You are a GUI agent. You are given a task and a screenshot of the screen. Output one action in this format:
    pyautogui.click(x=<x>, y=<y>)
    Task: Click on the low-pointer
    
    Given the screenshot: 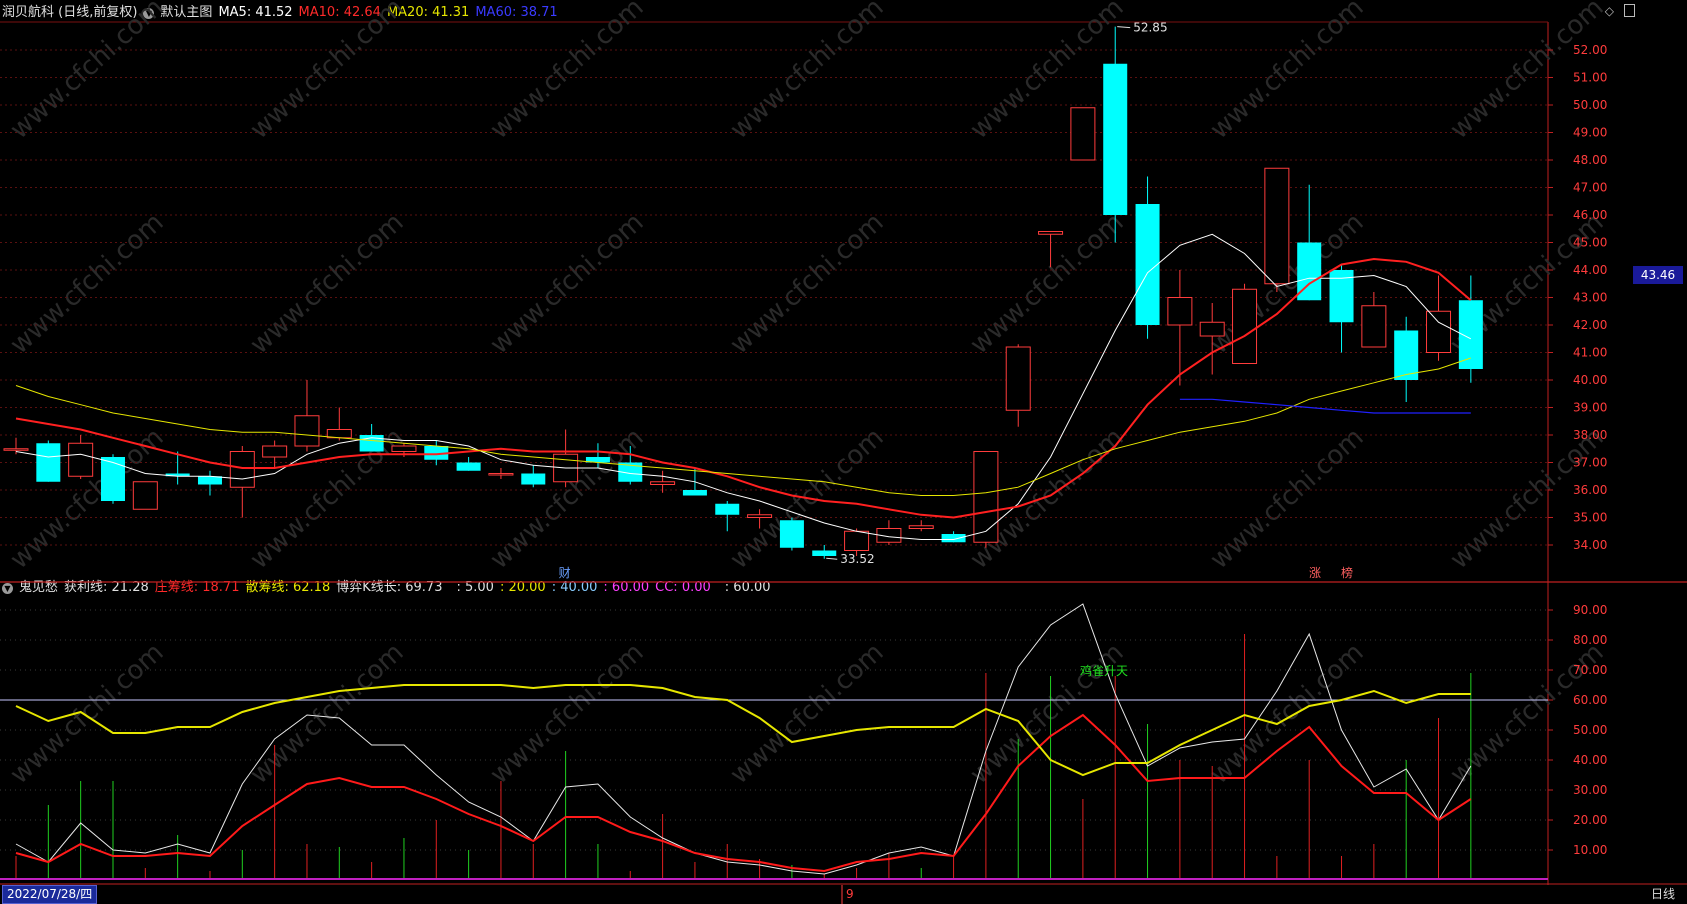 What is the action you would take?
    pyautogui.click(x=832, y=558)
    